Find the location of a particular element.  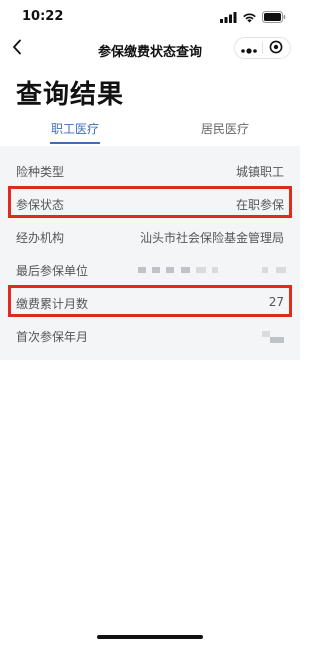

more-dots-icon is located at coordinates (249, 48).